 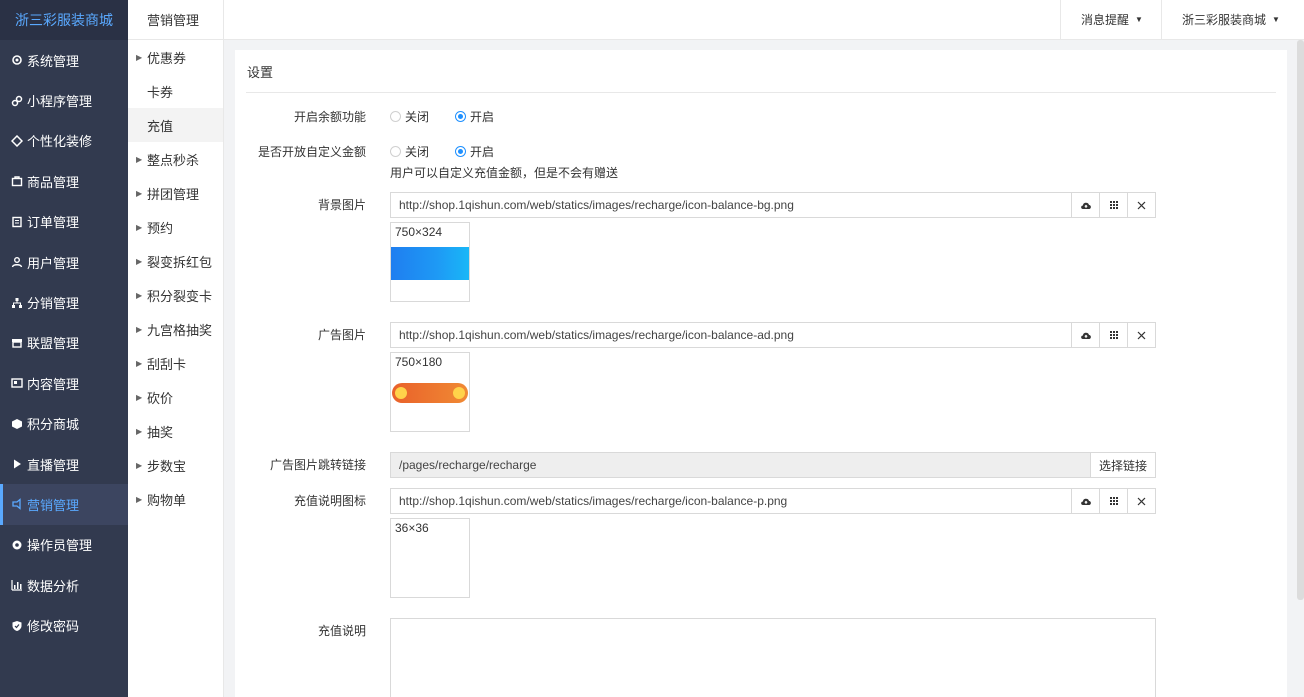 I want to click on sidebar-item-alliance: 联盟管理, so click(x=64, y=343).